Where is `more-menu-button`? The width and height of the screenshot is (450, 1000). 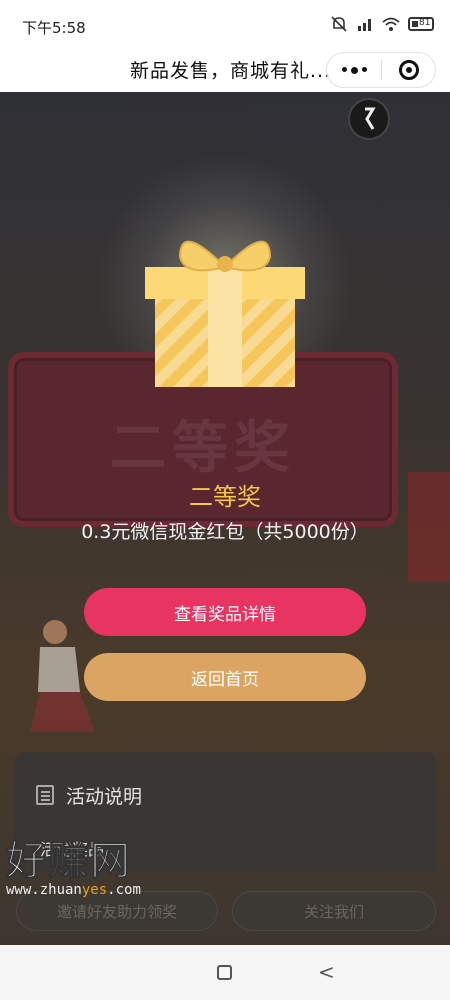 more-menu-button is located at coordinates (354, 70).